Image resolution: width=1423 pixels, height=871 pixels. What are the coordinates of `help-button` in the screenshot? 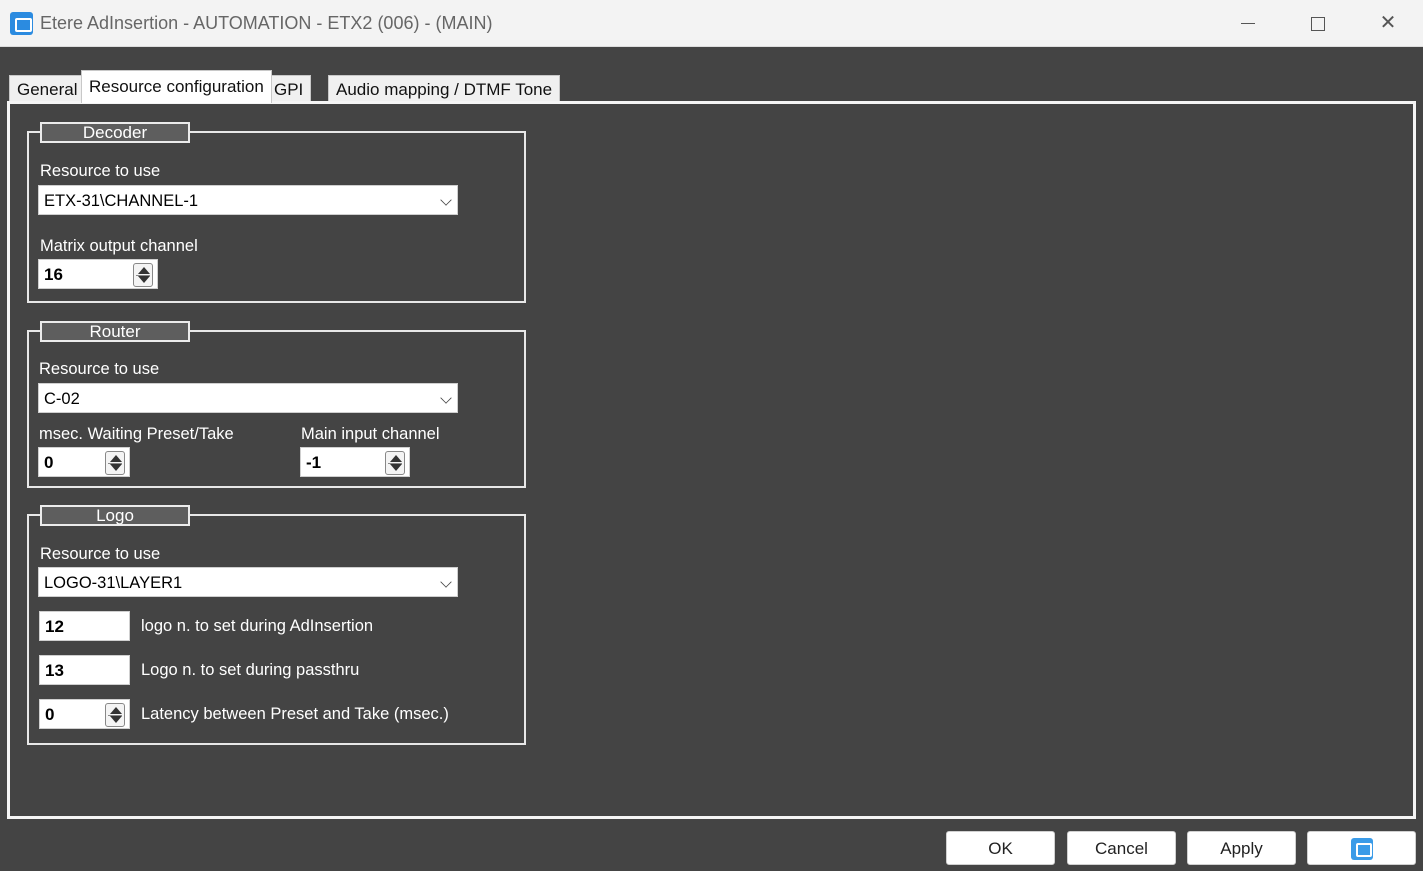 It's located at (1361, 848).